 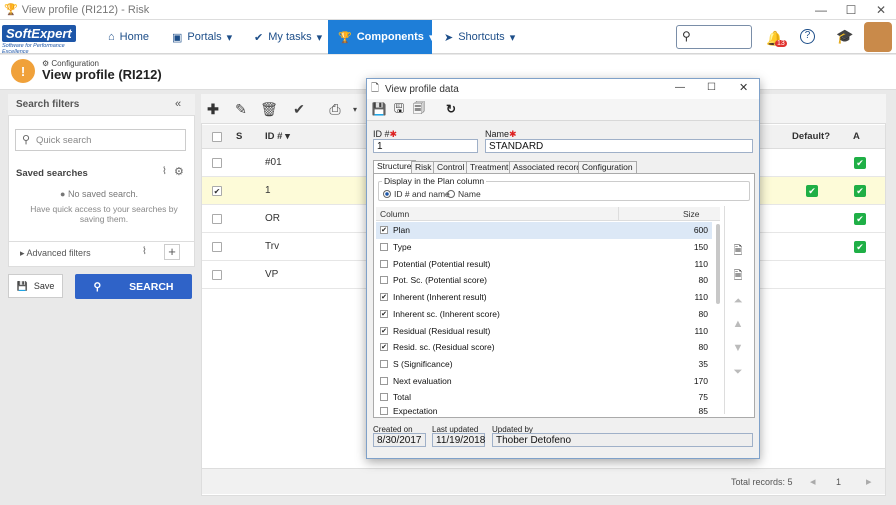 What do you see at coordinates (547, 167) in the screenshot?
I see `tab-associated-record: Associated record` at bounding box center [547, 167].